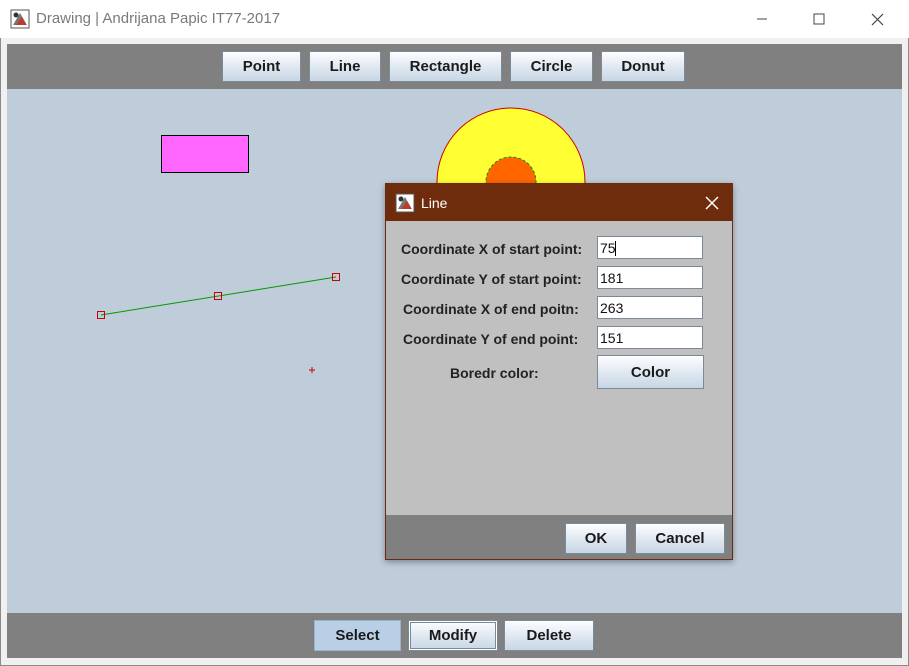 The width and height of the screenshot is (909, 666). I want to click on text-caret, so click(615, 248).